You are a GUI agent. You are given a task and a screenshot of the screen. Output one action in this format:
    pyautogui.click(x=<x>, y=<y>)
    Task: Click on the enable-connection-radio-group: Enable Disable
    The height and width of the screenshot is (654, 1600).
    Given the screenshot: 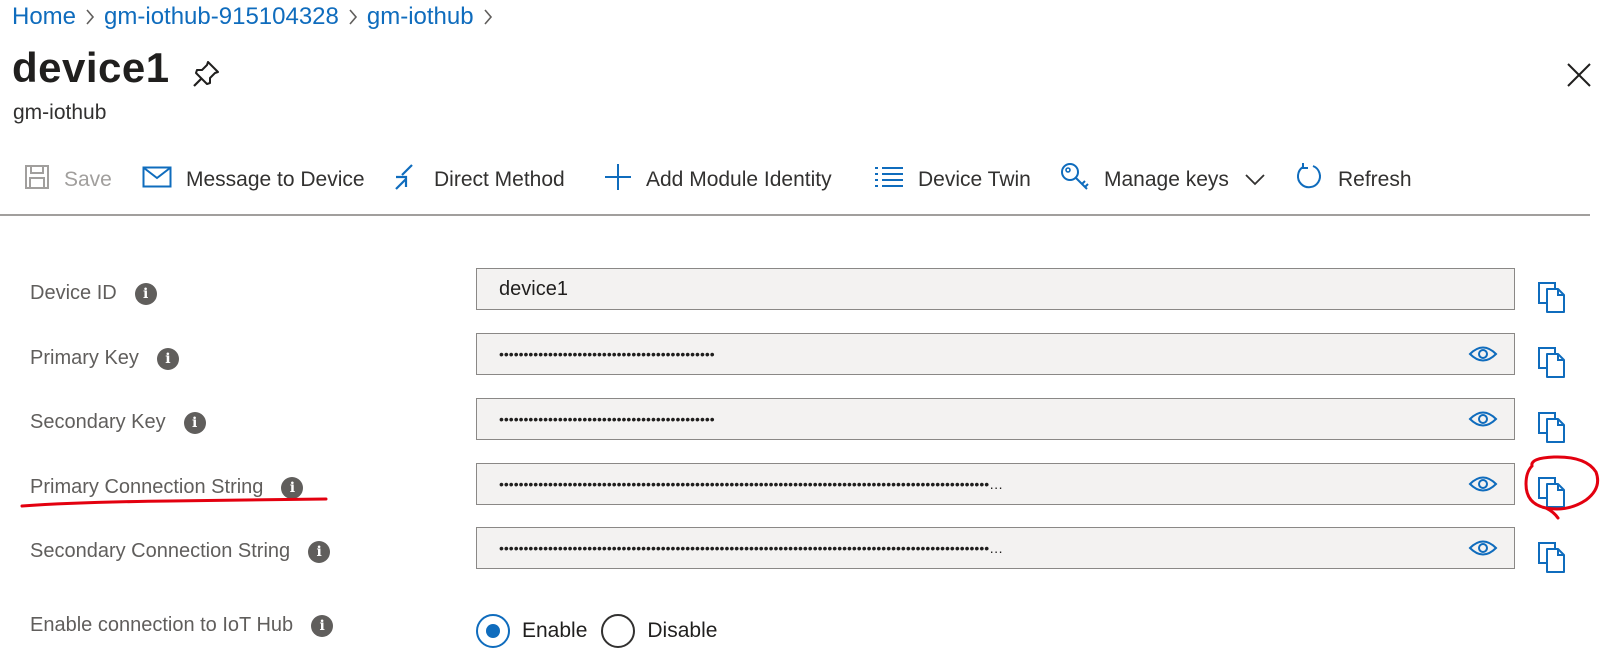 What is the action you would take?
    pyautogui.click(x=603, y=631)
    